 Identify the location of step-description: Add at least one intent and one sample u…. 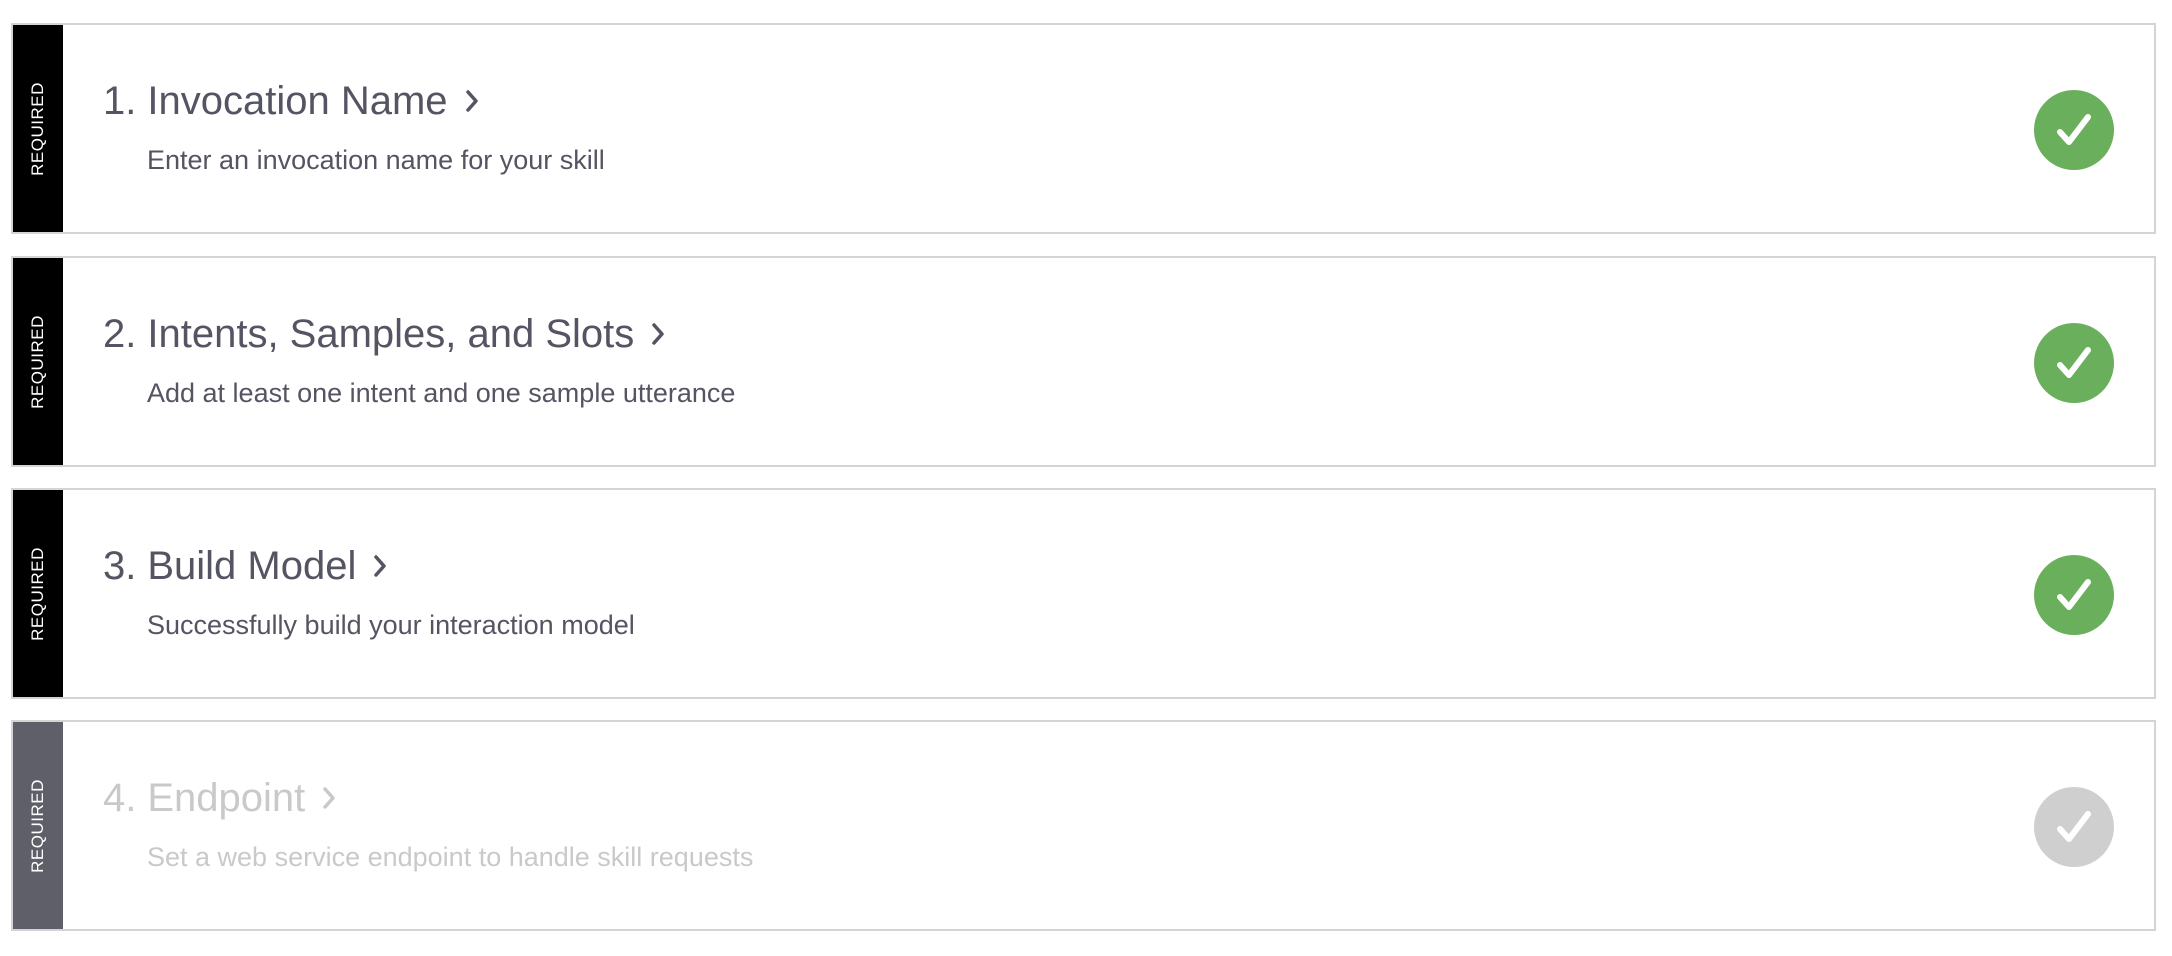
(441, 393).